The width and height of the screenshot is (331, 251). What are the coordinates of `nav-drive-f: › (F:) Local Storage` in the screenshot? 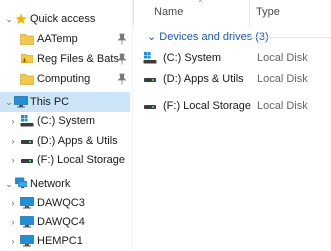 It's located at (65, 160).